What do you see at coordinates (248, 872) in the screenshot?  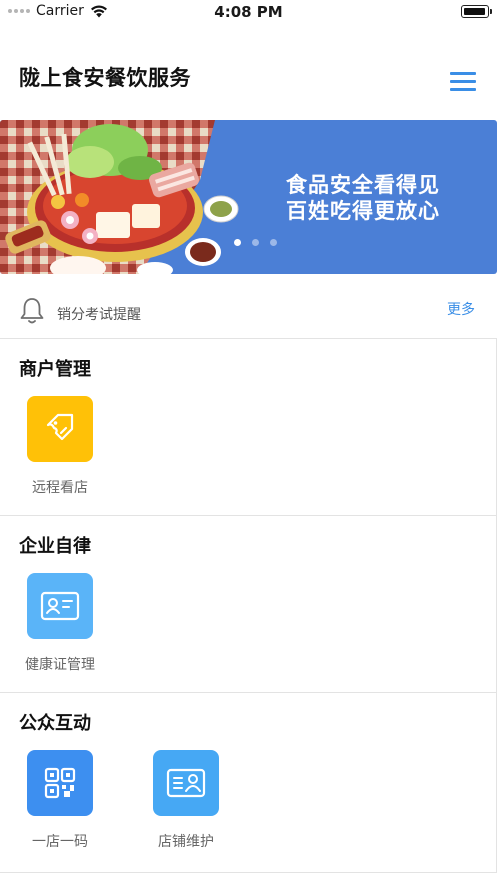 I see `bottom-divider` at bounding box center [248, 872].